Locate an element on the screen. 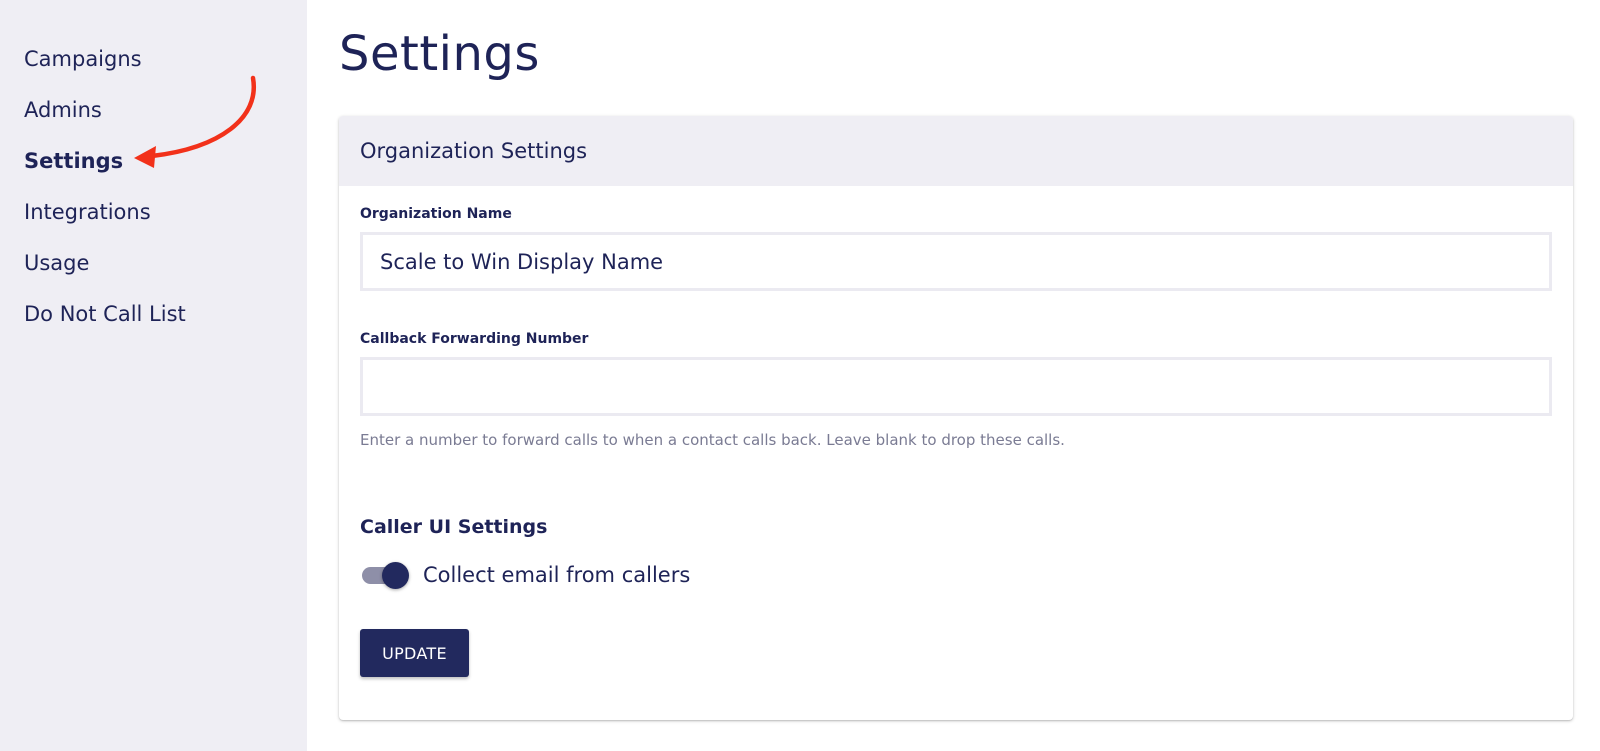 This screenshot has height=751, width=1600. collect-email-toggle-row: Collect email from callers is located at coordinates (525, 575).